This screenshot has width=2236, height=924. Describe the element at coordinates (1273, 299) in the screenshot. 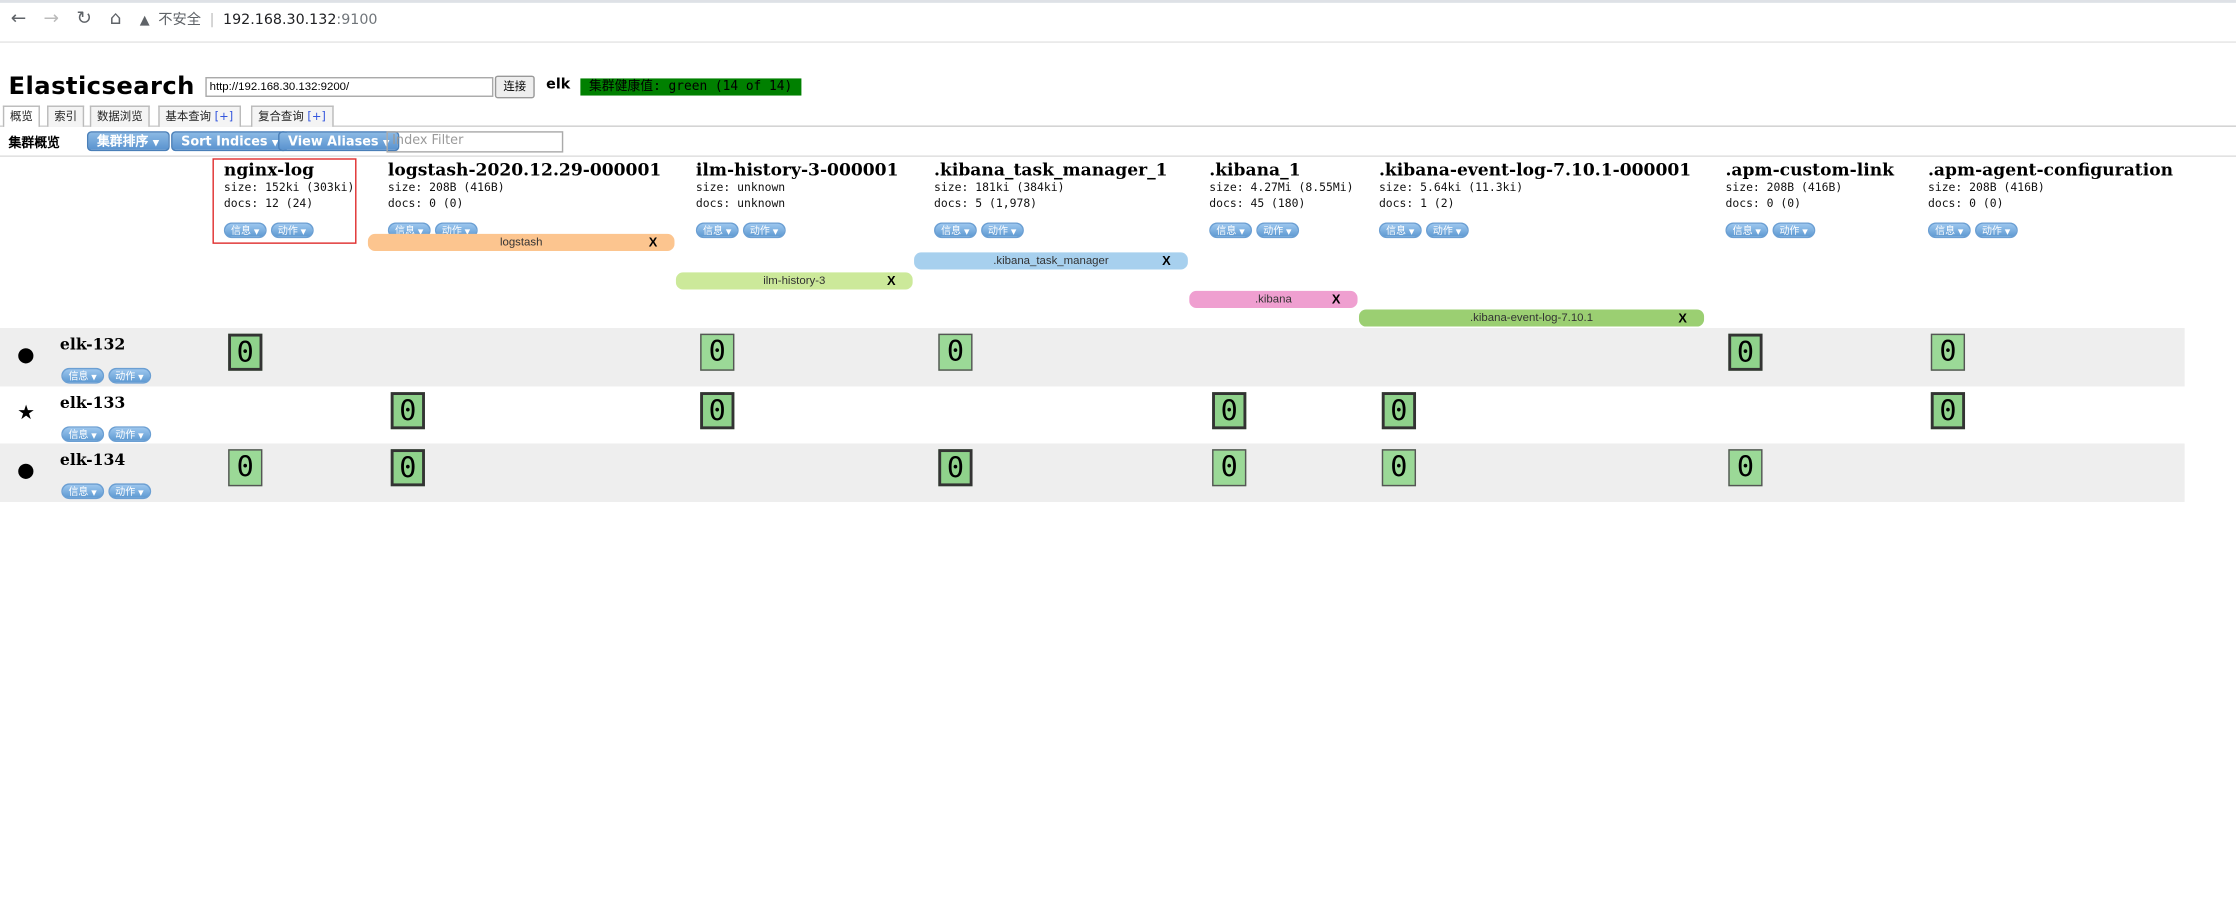

I see `alias-bar: .kibana X` at that location.